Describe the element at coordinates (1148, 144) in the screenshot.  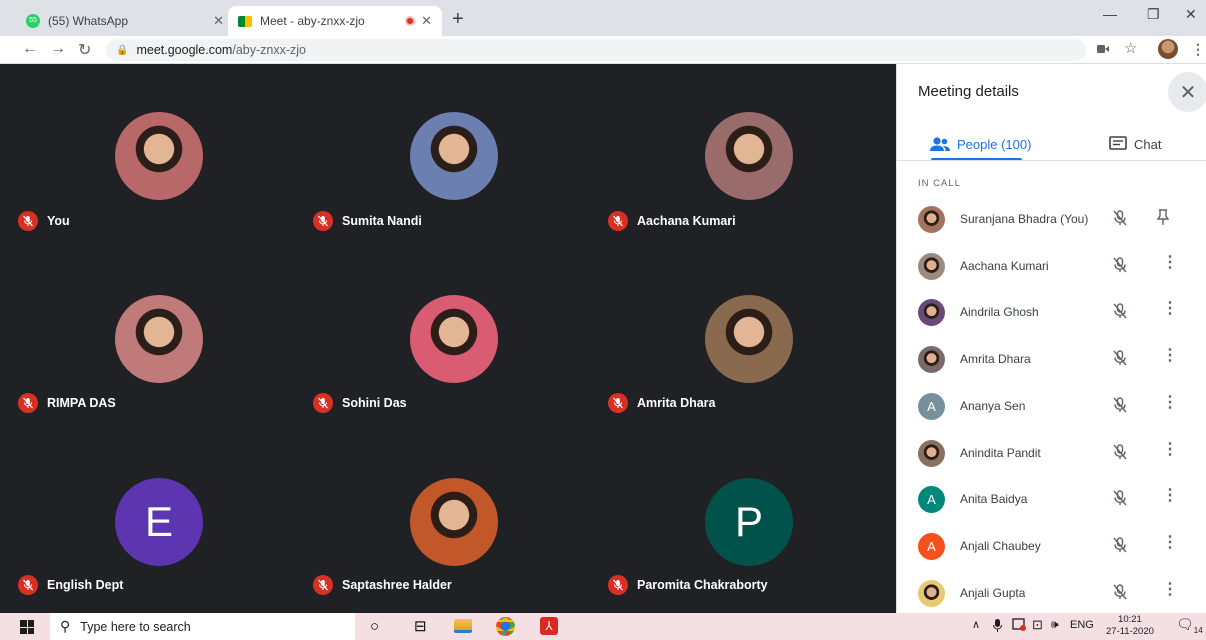
I see `chat-tab-label: Chat` at that location.